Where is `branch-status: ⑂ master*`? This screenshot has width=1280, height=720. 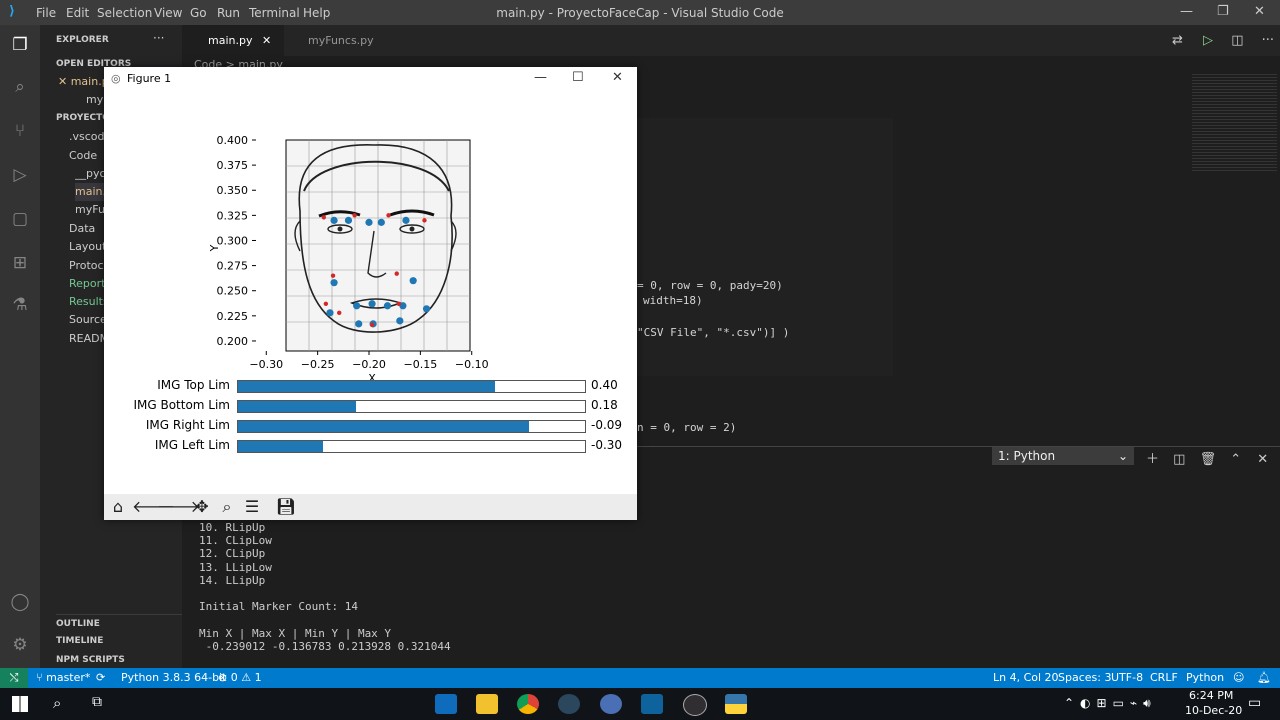
branch-status: ⑂ master* is located at coordinates (63, 677).